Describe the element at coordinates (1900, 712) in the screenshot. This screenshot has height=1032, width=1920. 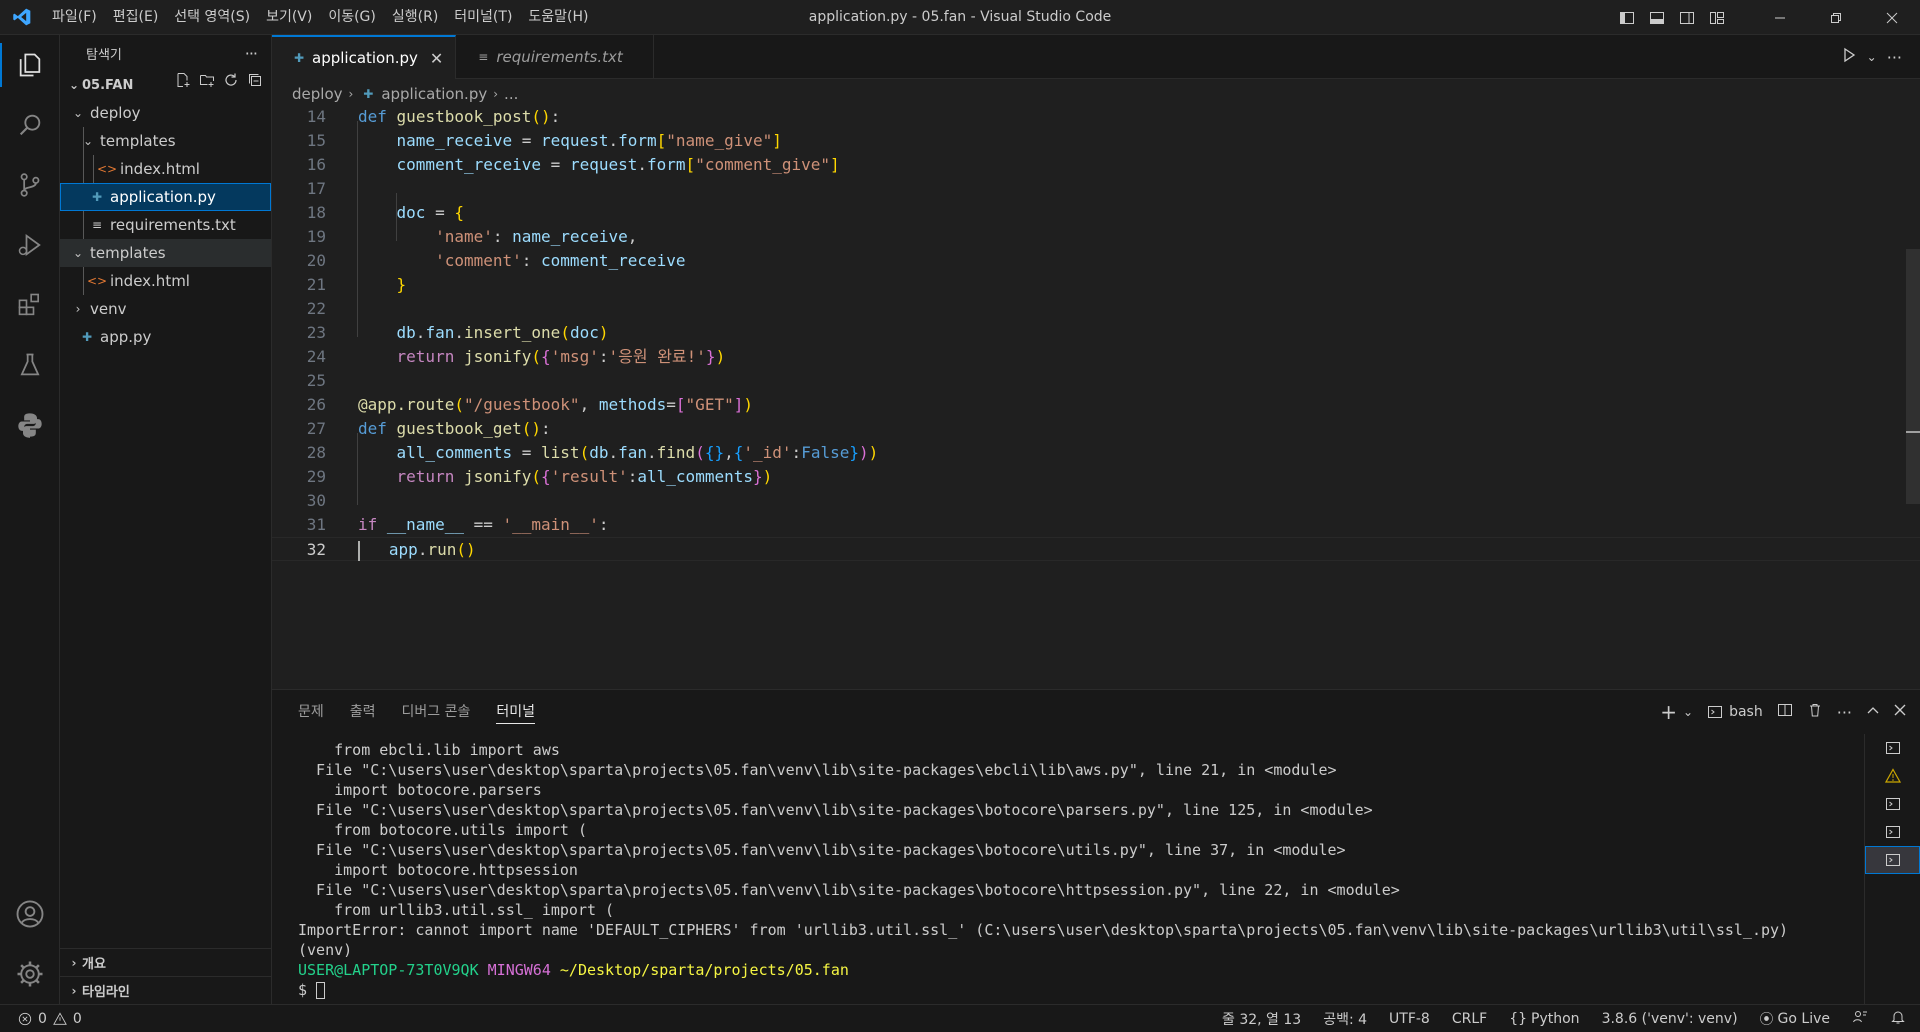
I see `close-panel-icon` at that location.